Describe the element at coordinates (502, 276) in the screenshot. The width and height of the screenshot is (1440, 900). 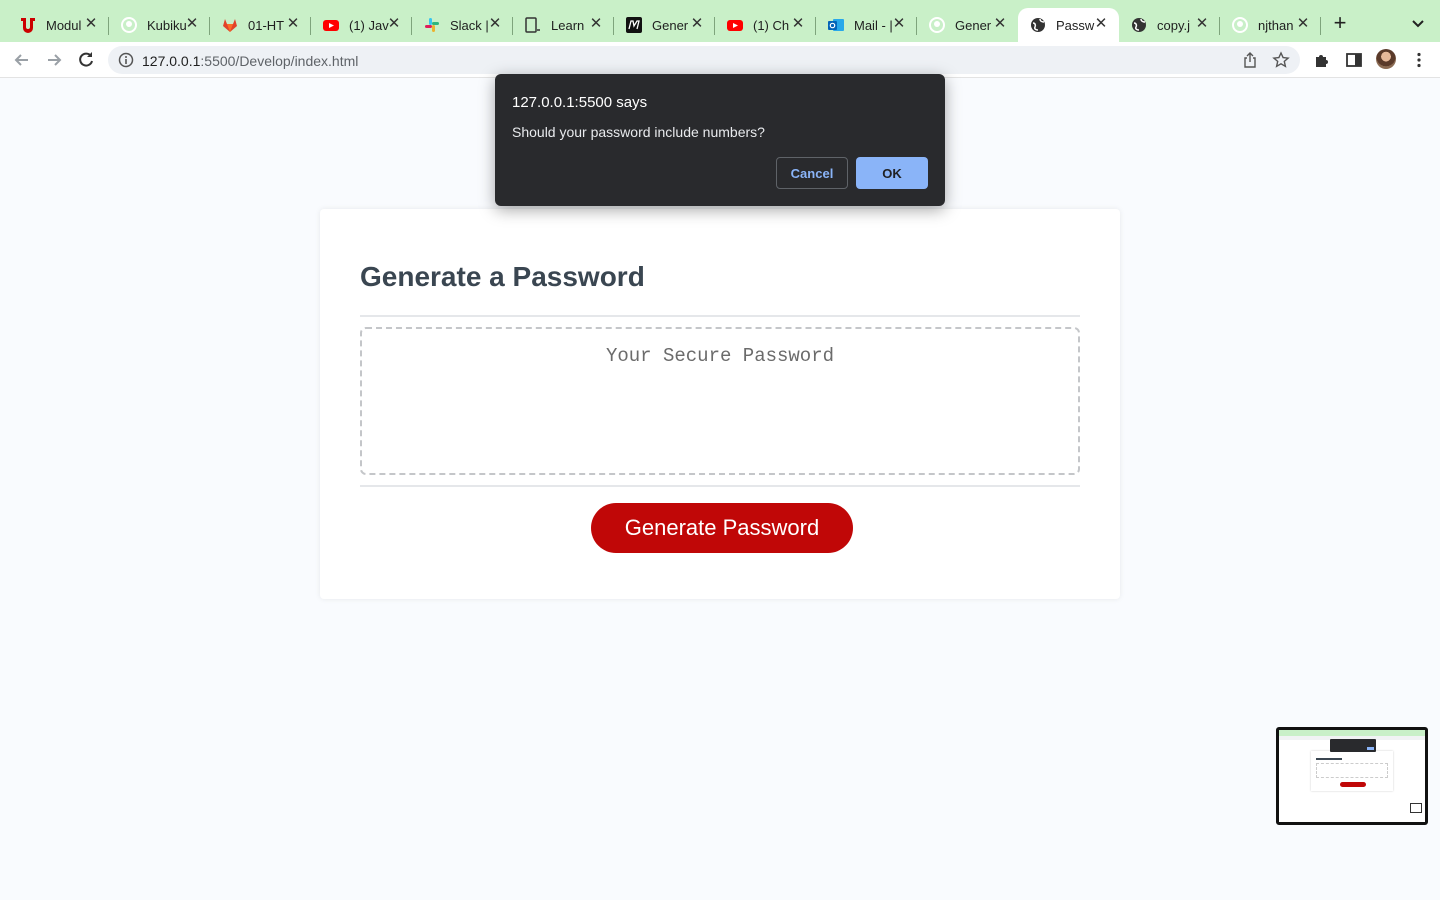
I see `page-title: Generate a Password` at that location.